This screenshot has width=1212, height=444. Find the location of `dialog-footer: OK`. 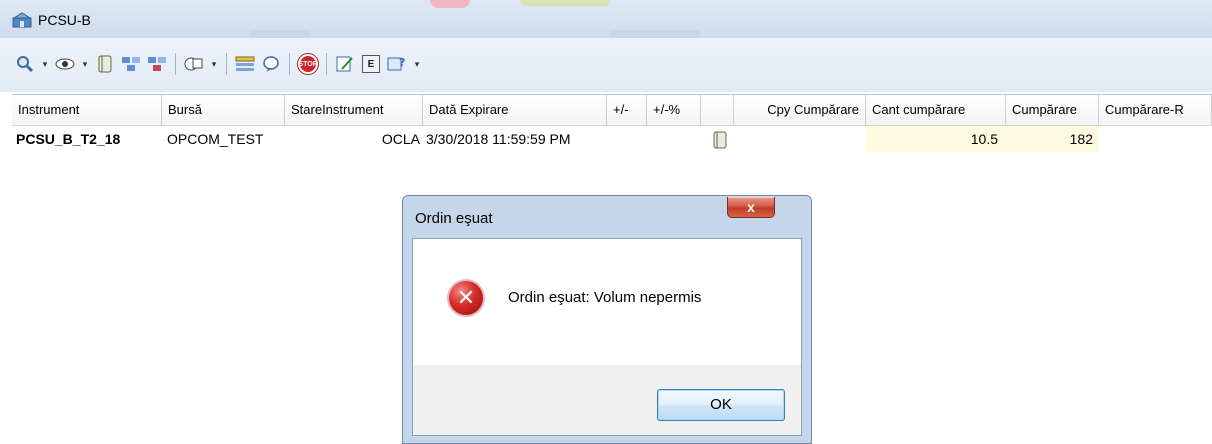

dialog-footer: OK is located at coordinates (607, 400).